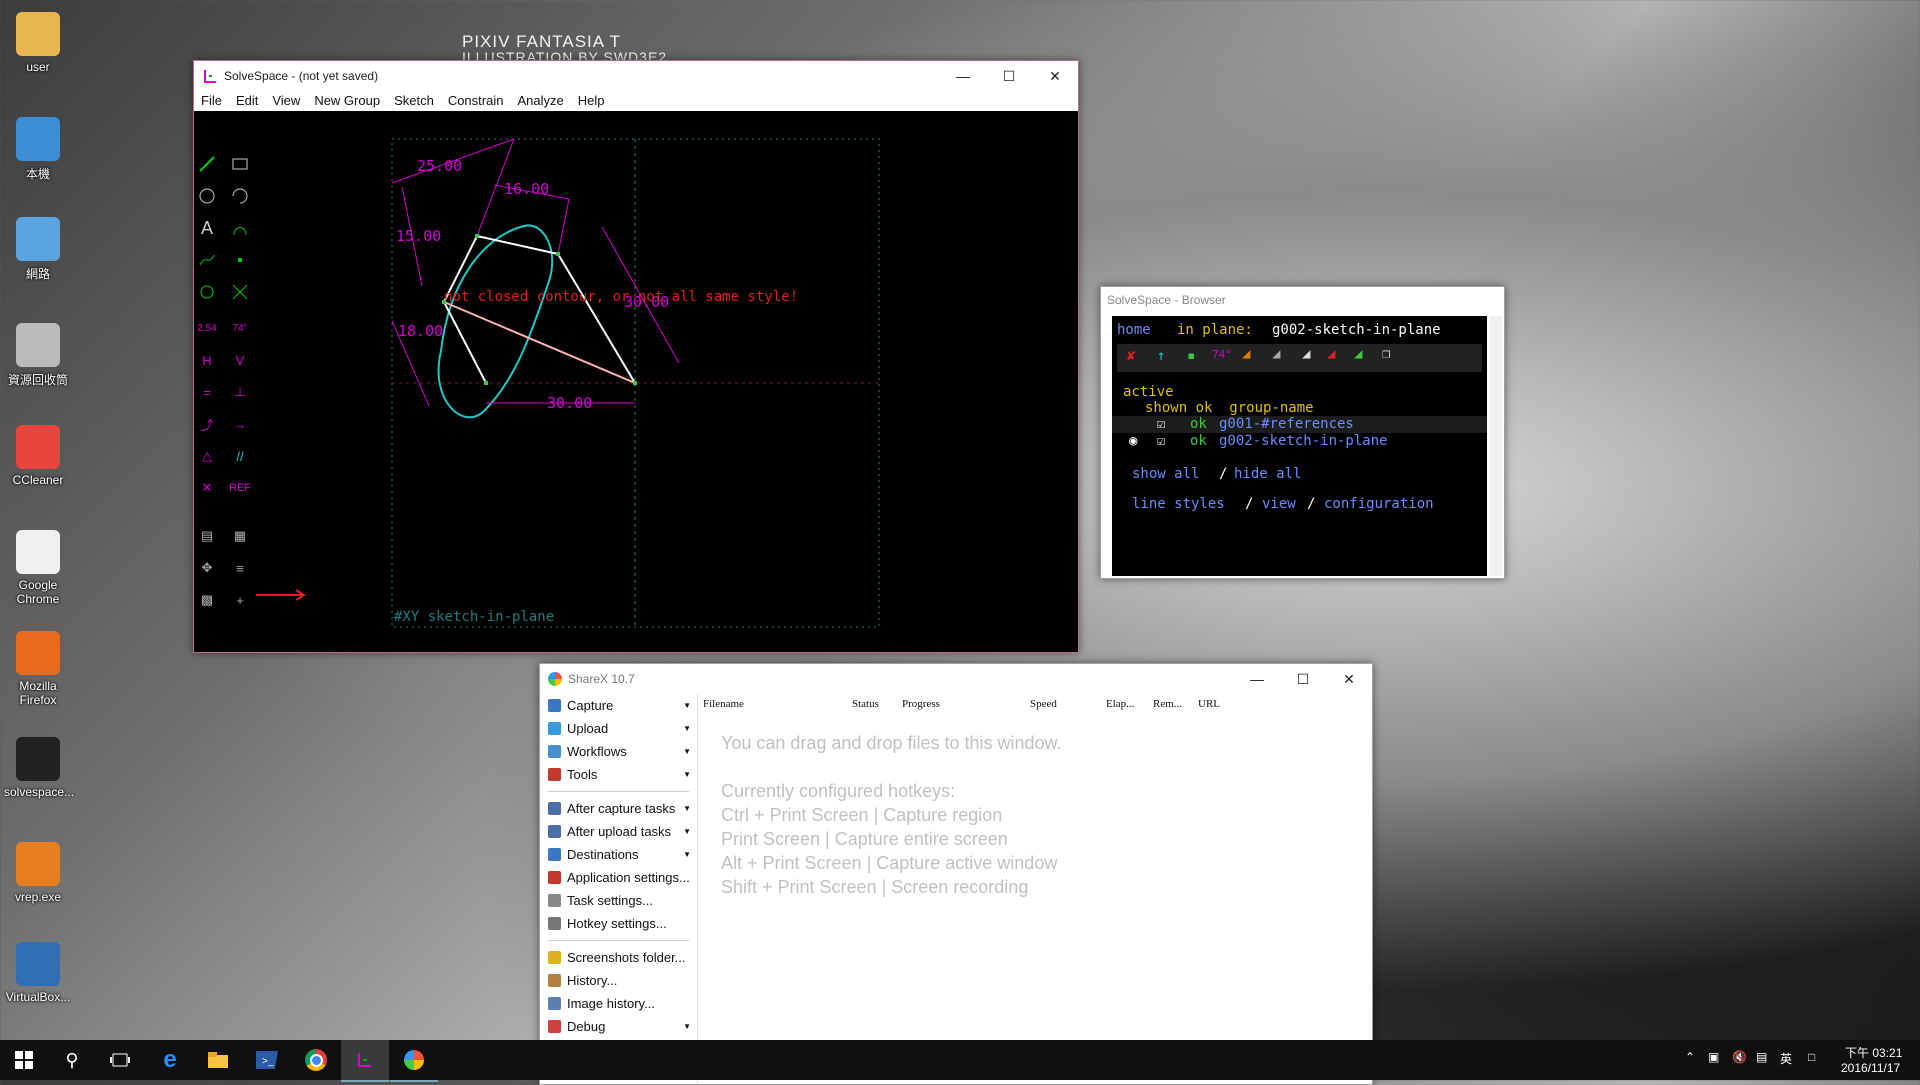  Describe the element at coordinates (414, 1061) in the screenshot. I see `sharex-icon` at that location.